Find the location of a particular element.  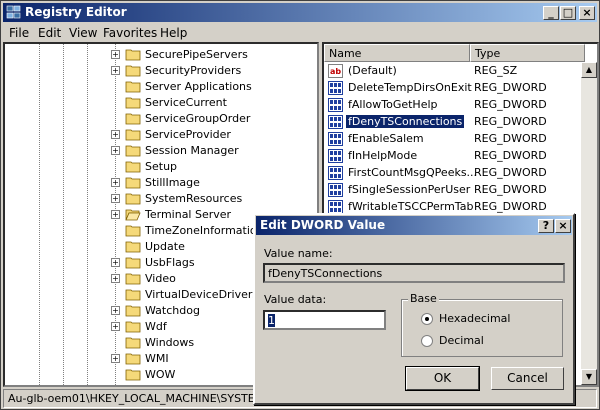

tree-item: ServiceCurrent is located at coordinates (161, 103).